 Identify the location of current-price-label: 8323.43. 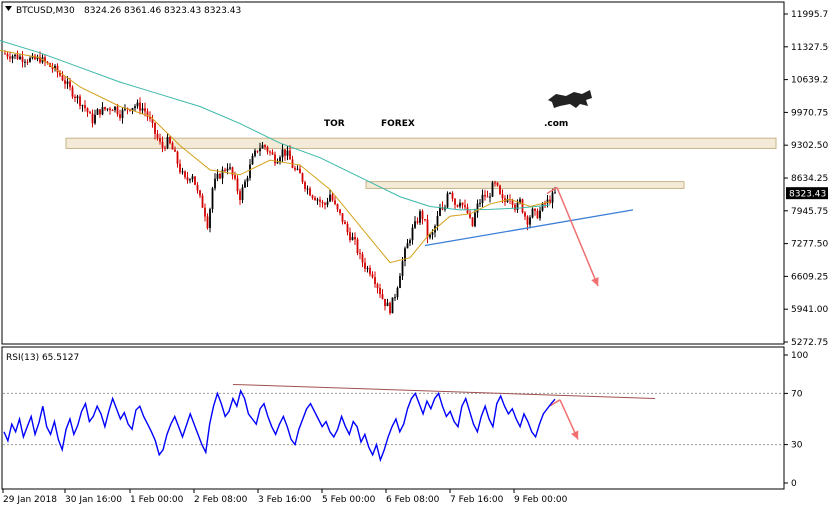
(807, 195).